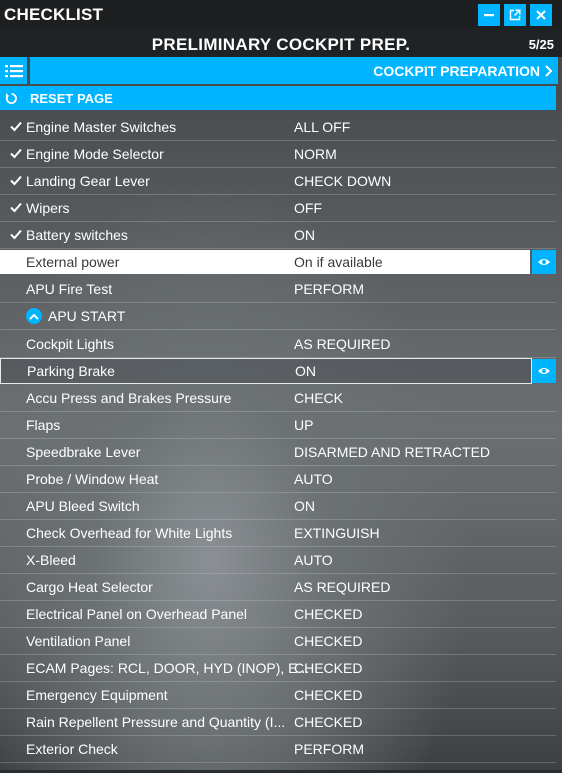 The width and height of the screenshot is (562, 773). I want to click on checklist-item: Wipers OFF, so click(278, 208).